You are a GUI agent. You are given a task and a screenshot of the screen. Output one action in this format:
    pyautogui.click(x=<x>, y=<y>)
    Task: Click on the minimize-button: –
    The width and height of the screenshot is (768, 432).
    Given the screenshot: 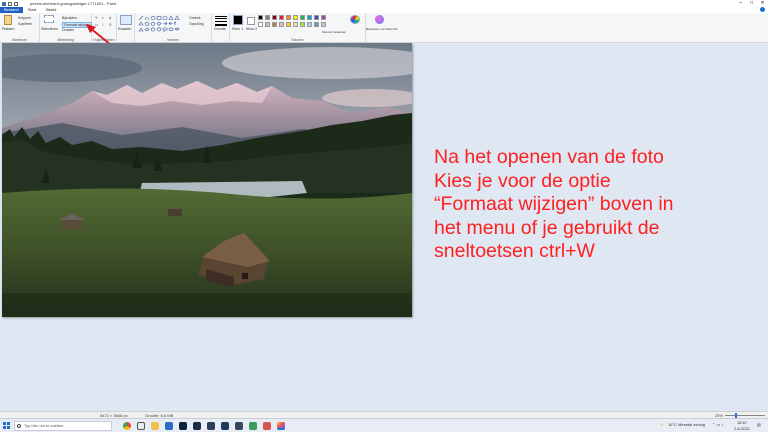 What is the action you would take?
    pyautogui.click(x=740, y=3)
    